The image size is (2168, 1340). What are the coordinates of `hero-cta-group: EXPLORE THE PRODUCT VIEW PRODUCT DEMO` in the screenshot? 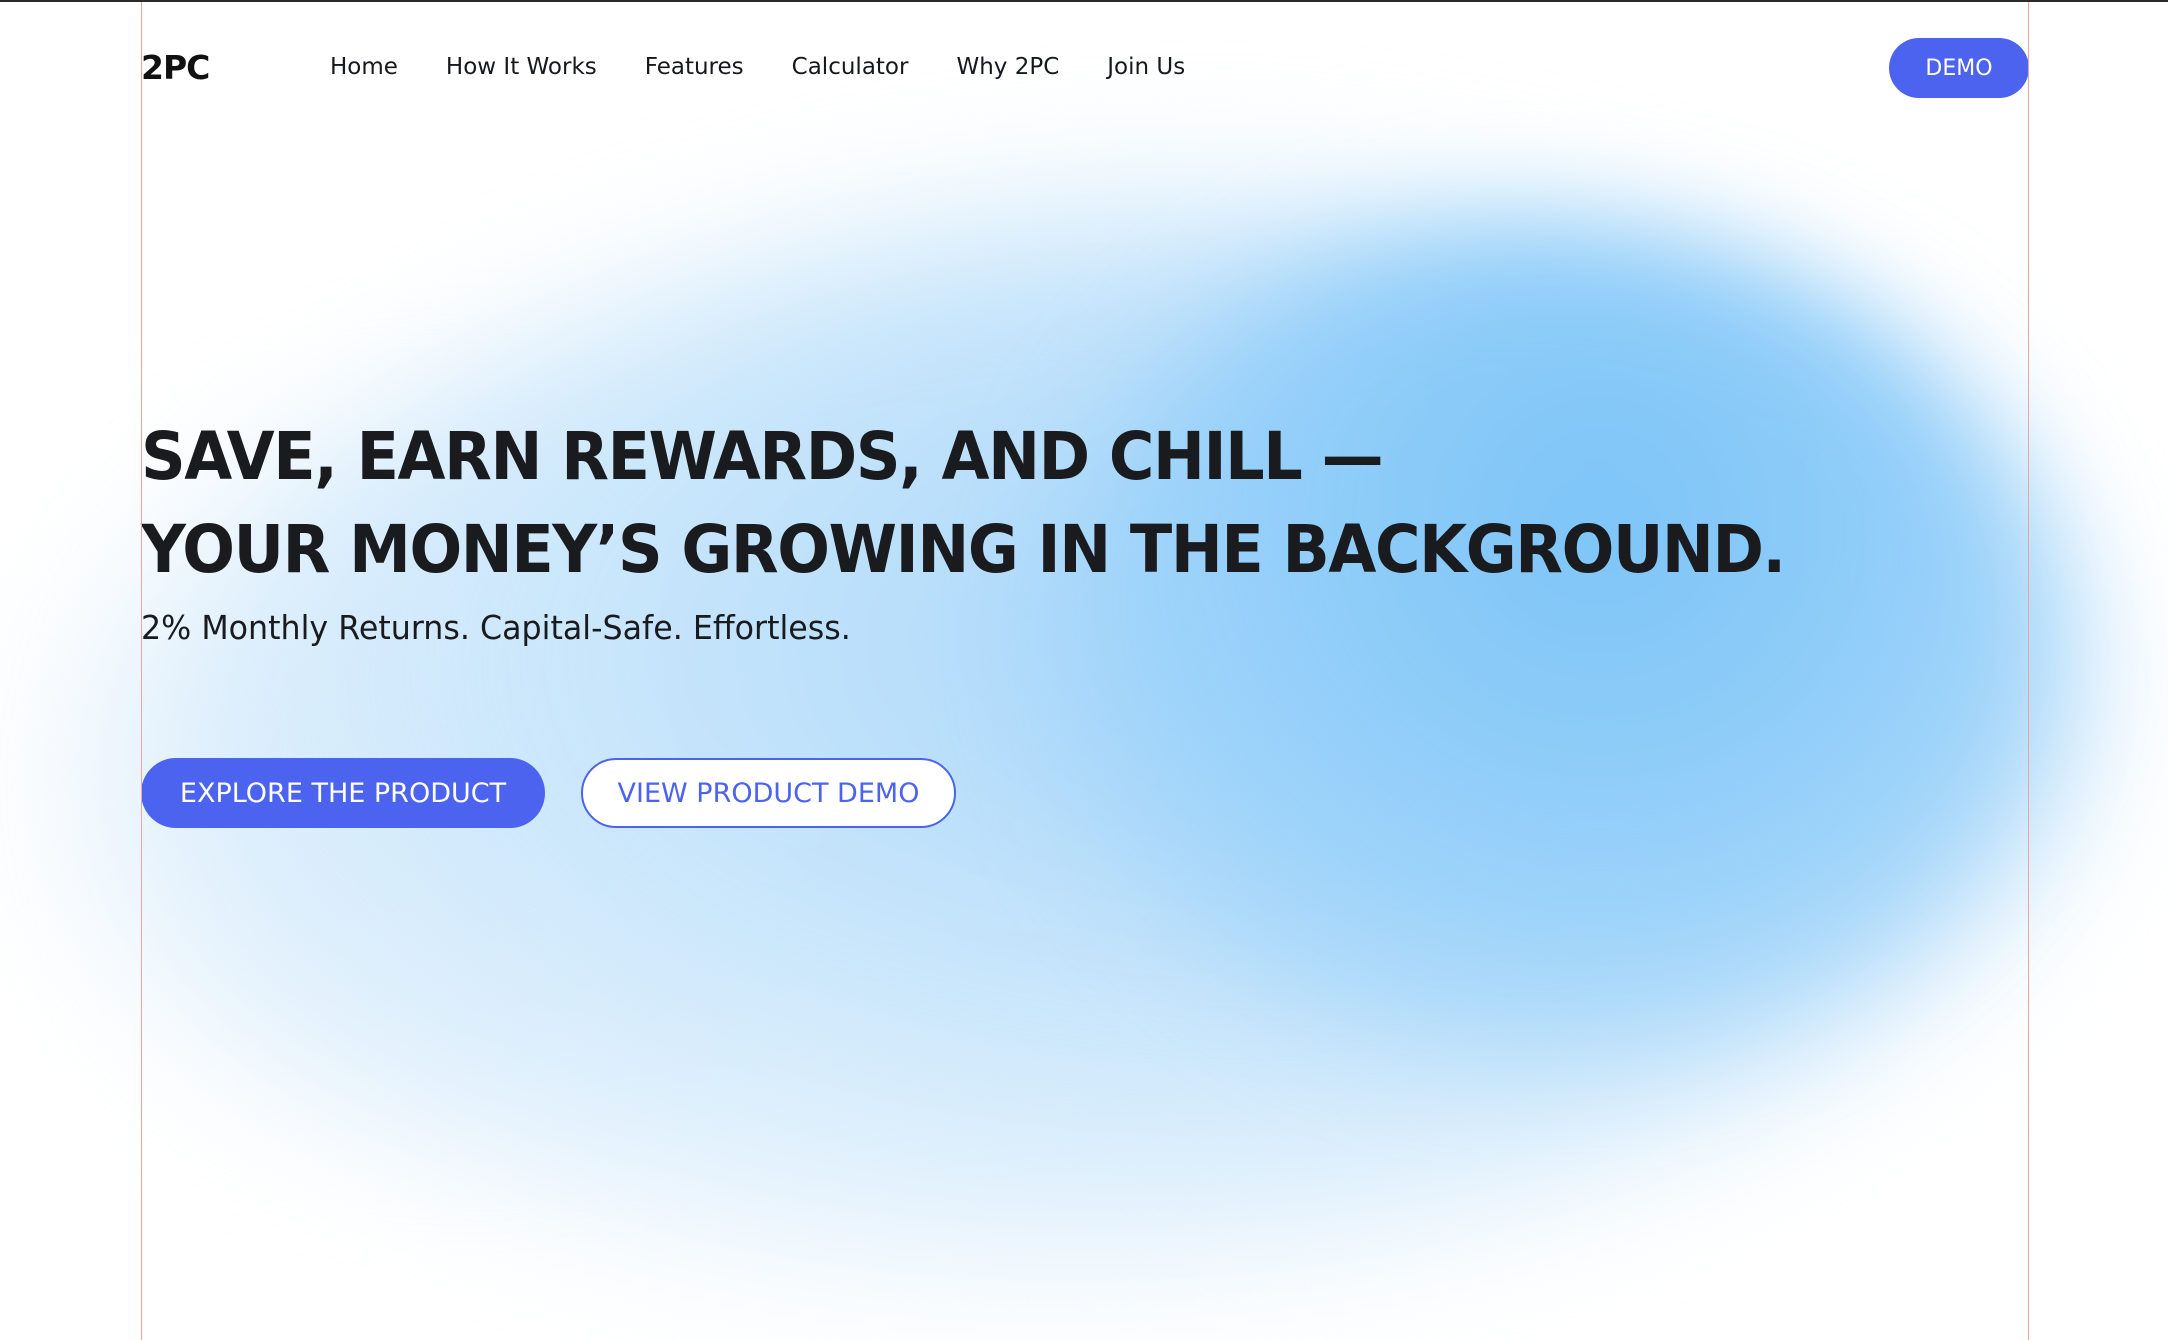 It's located at (548, 793).